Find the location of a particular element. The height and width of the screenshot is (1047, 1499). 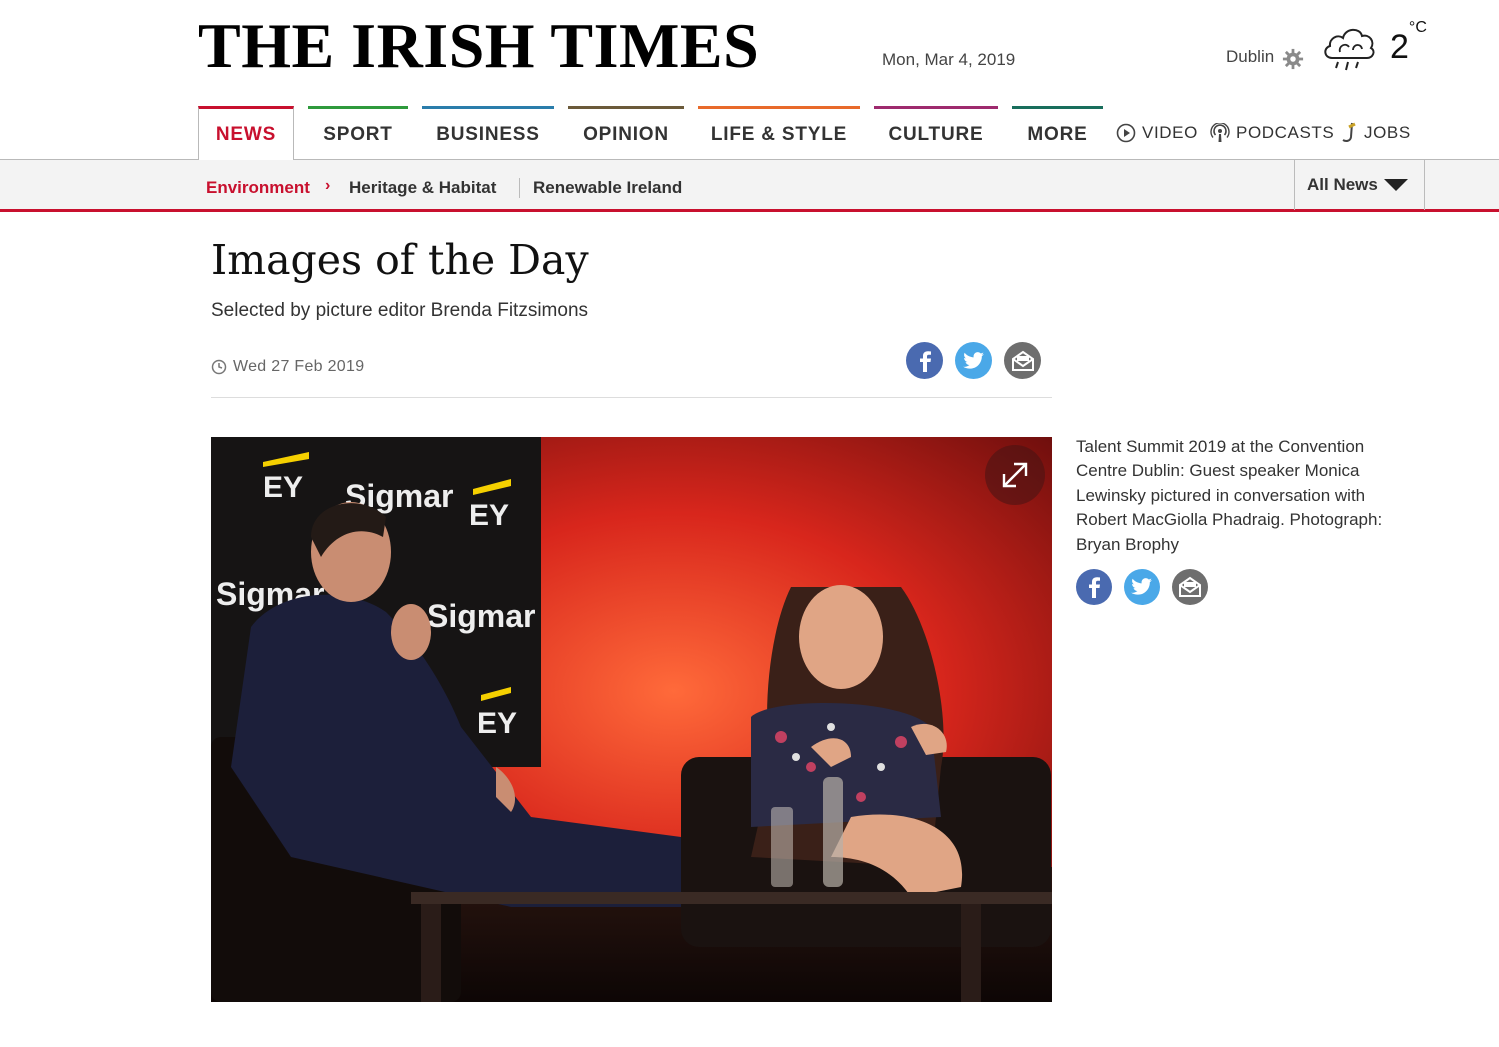

facebook-share-button is located at coordinates (924, 360).